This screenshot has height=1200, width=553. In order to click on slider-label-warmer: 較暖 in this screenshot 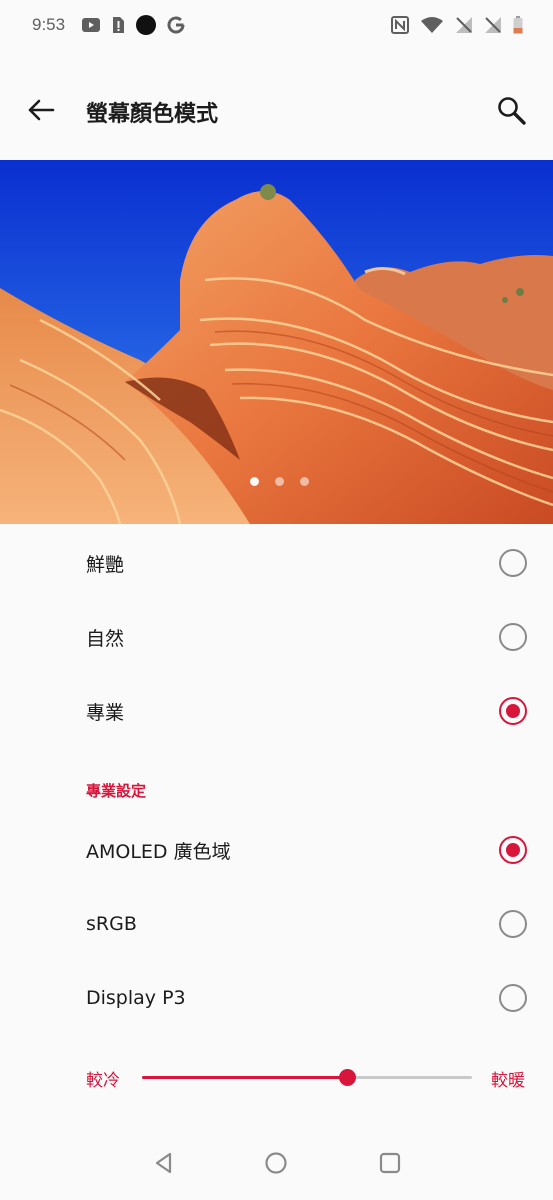, I will do `click(508, 1081)`.